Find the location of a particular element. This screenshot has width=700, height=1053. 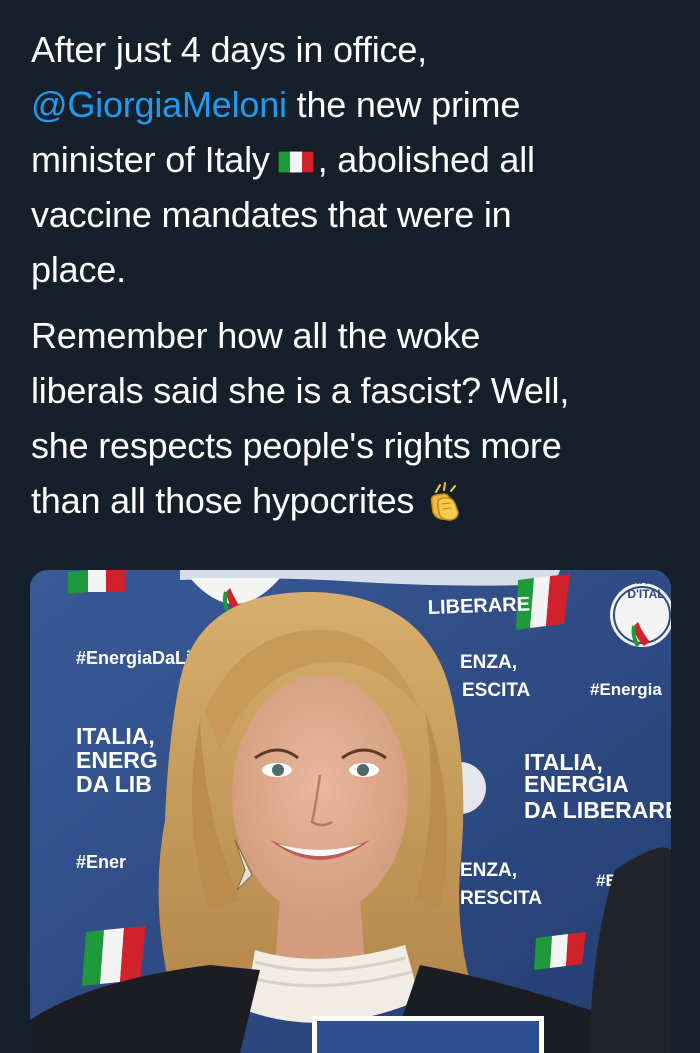

backdrop-slogan: ENERGIA is located at coordinates (576, 784).